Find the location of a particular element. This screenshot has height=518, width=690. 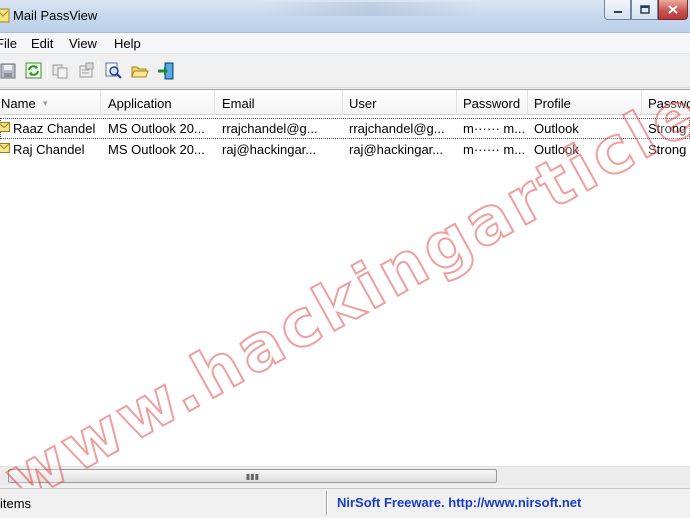

column-header-password-strength: Passwo is located at coordinates (666, 102).